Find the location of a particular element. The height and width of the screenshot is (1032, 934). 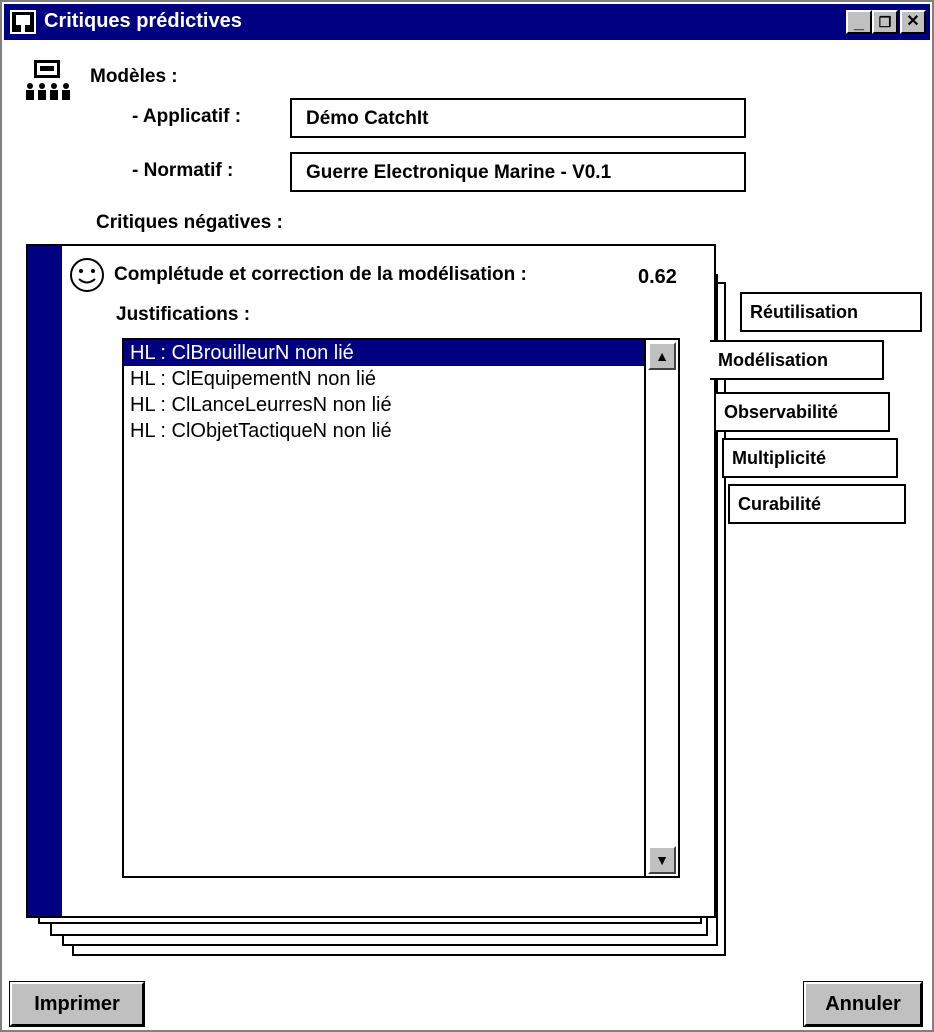

restore-button: ❒ is located at coordinates (885, 22).